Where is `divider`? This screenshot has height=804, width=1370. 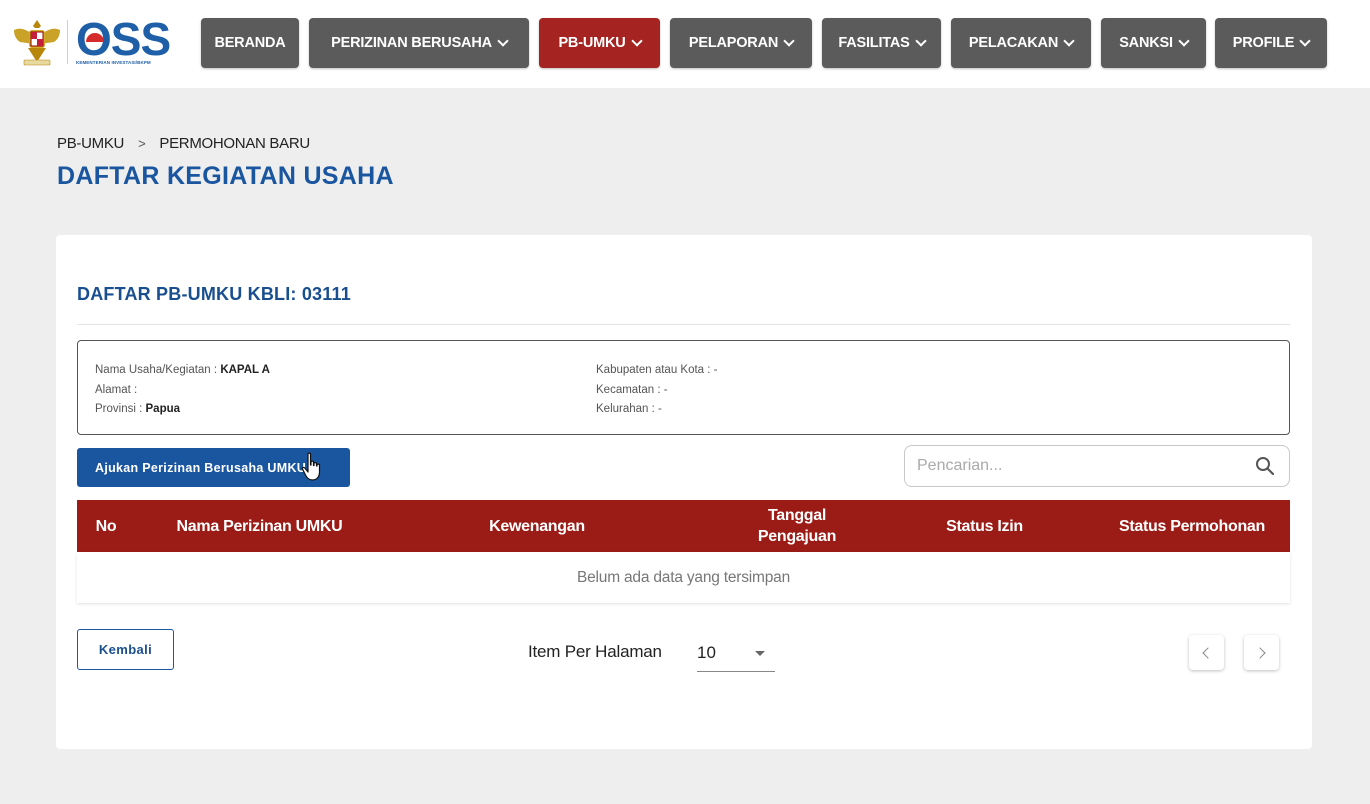
divider is located at coordinates (683, 324).